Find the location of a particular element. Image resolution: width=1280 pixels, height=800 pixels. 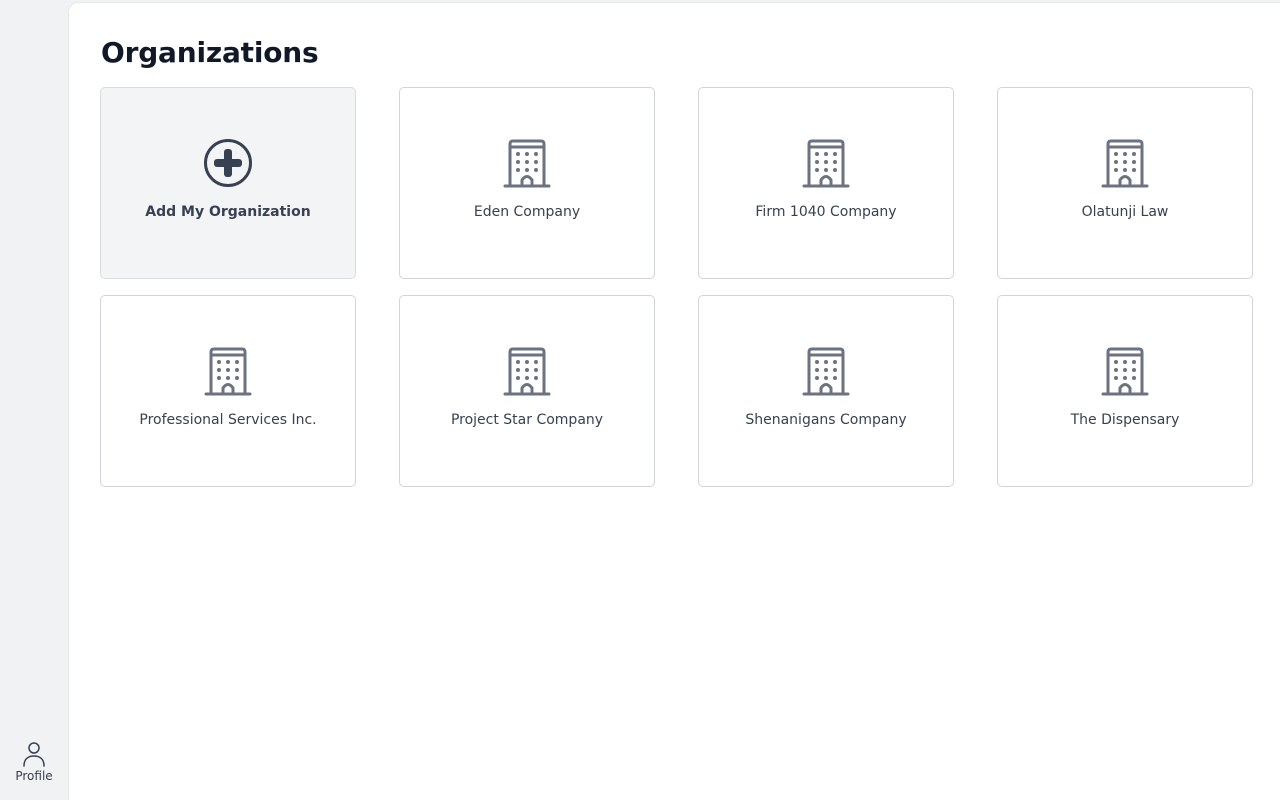

profile-label: Profile is located at coordinates (34, 776).